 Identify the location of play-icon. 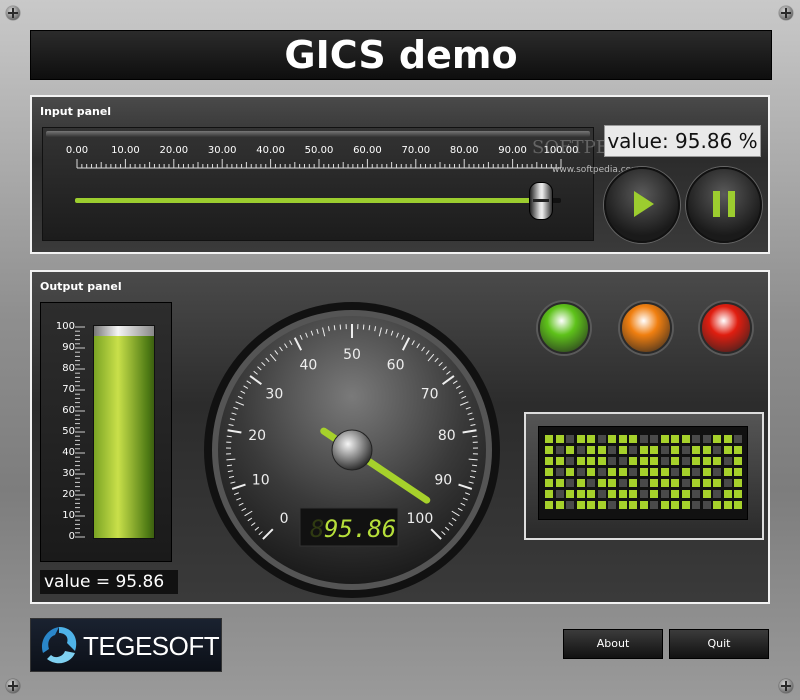
(644, 204).